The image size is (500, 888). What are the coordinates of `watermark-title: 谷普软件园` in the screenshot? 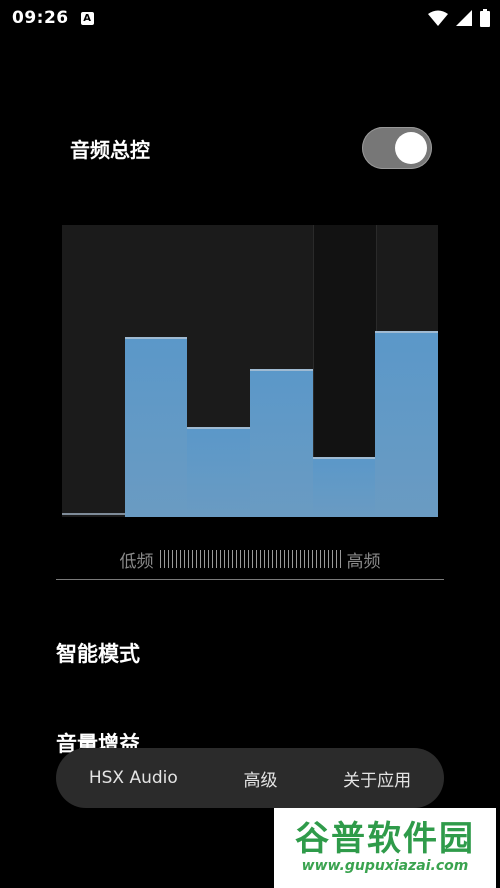 It's located at (385, 839).